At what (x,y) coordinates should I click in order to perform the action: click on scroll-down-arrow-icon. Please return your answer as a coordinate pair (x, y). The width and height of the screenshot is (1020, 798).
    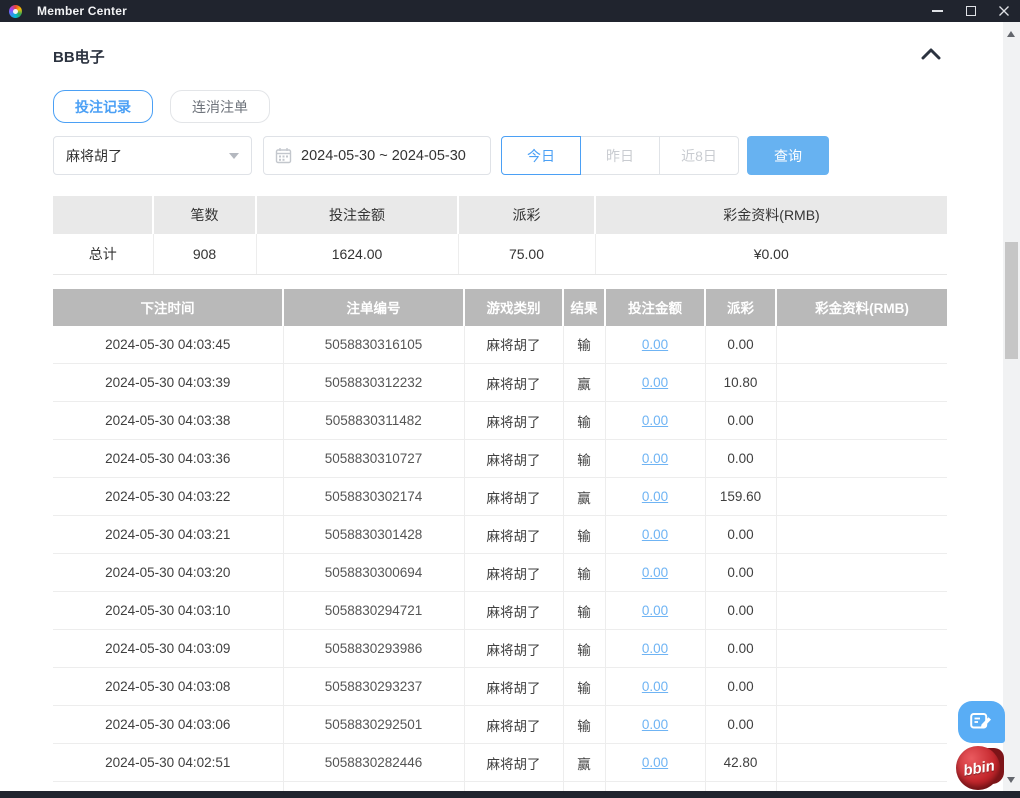
    Looking at the image, I should click on (1011, 780).